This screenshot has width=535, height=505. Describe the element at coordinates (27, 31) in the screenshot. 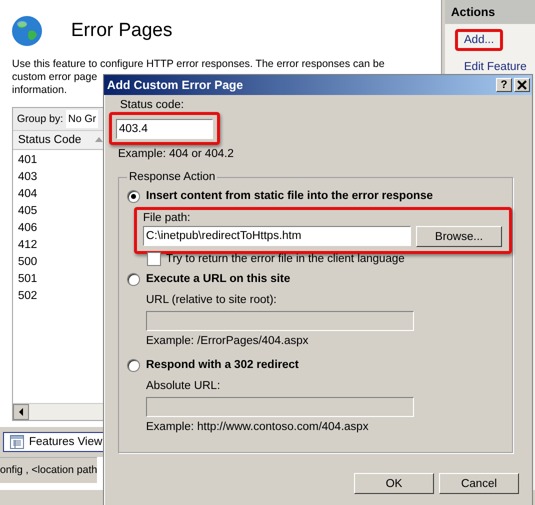

I see `globe-icon` at that location.